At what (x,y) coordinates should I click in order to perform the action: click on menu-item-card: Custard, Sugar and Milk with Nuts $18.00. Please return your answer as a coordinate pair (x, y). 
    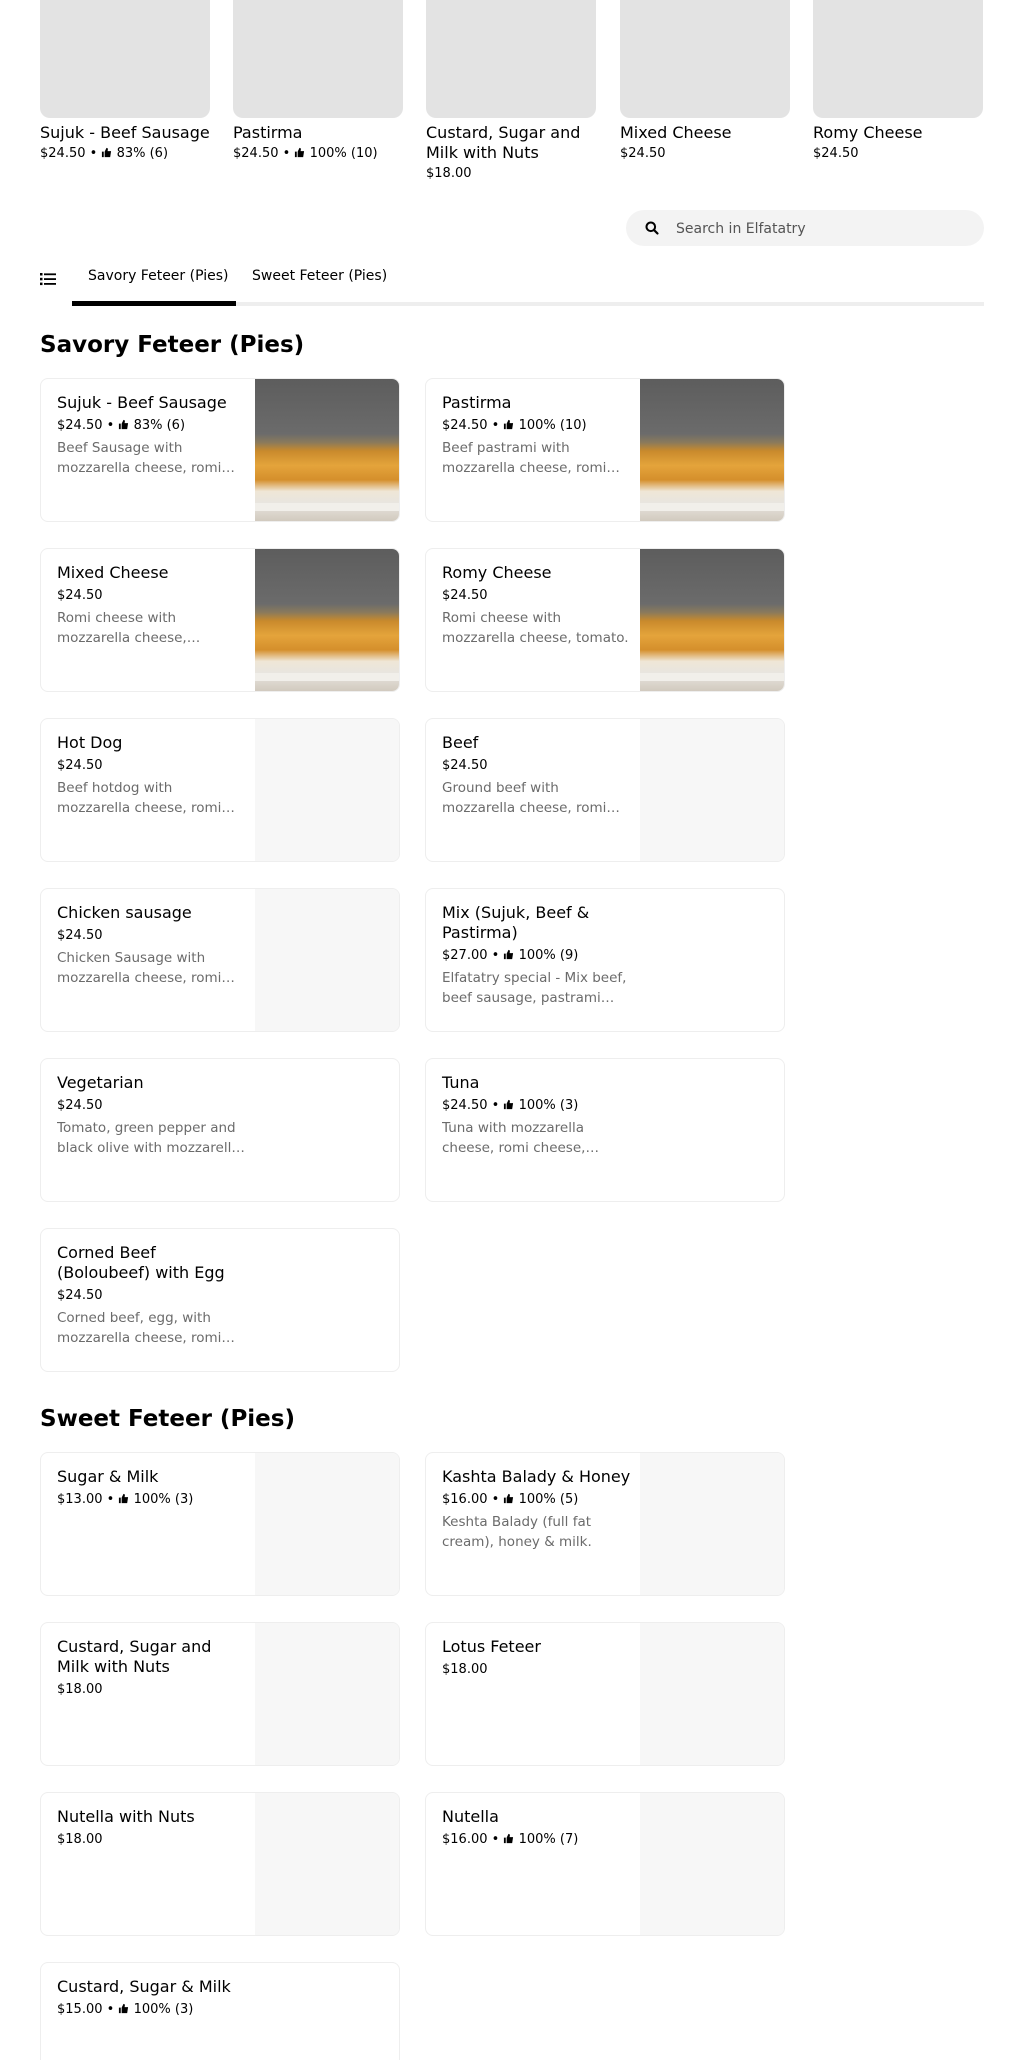
    Looking at the image, I should click on (220, 1694).